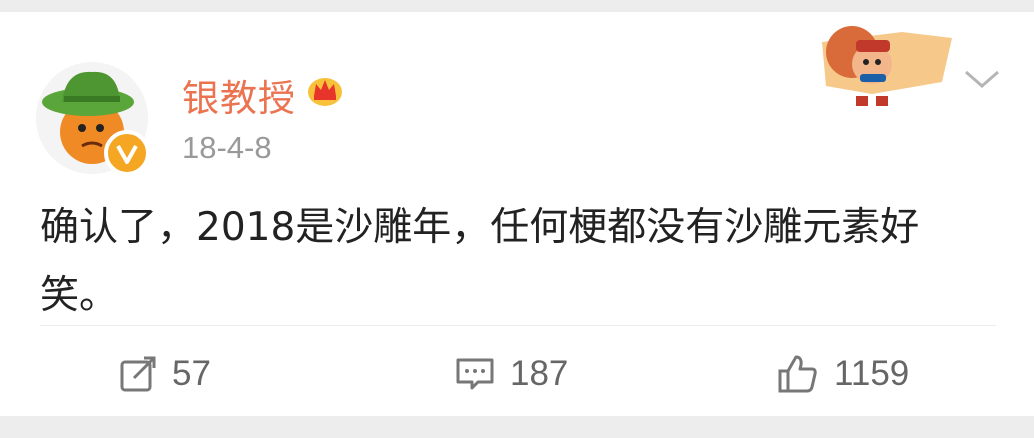 The image size is (1034, 438). I want to click on divider, so click(518, 325).